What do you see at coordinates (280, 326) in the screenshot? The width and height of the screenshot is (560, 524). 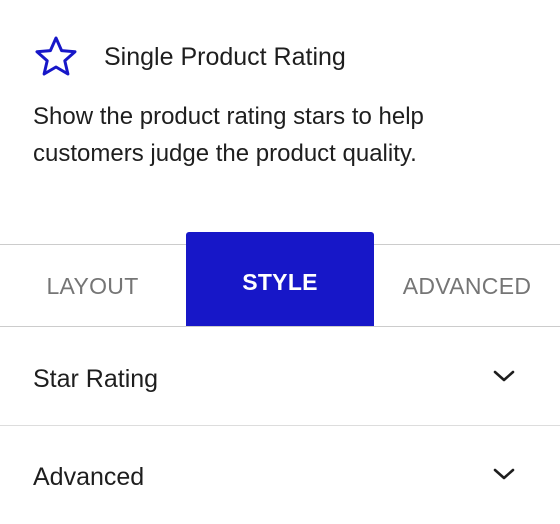 I see `tabs-divider-bottom` at bounding box center [280, 326].